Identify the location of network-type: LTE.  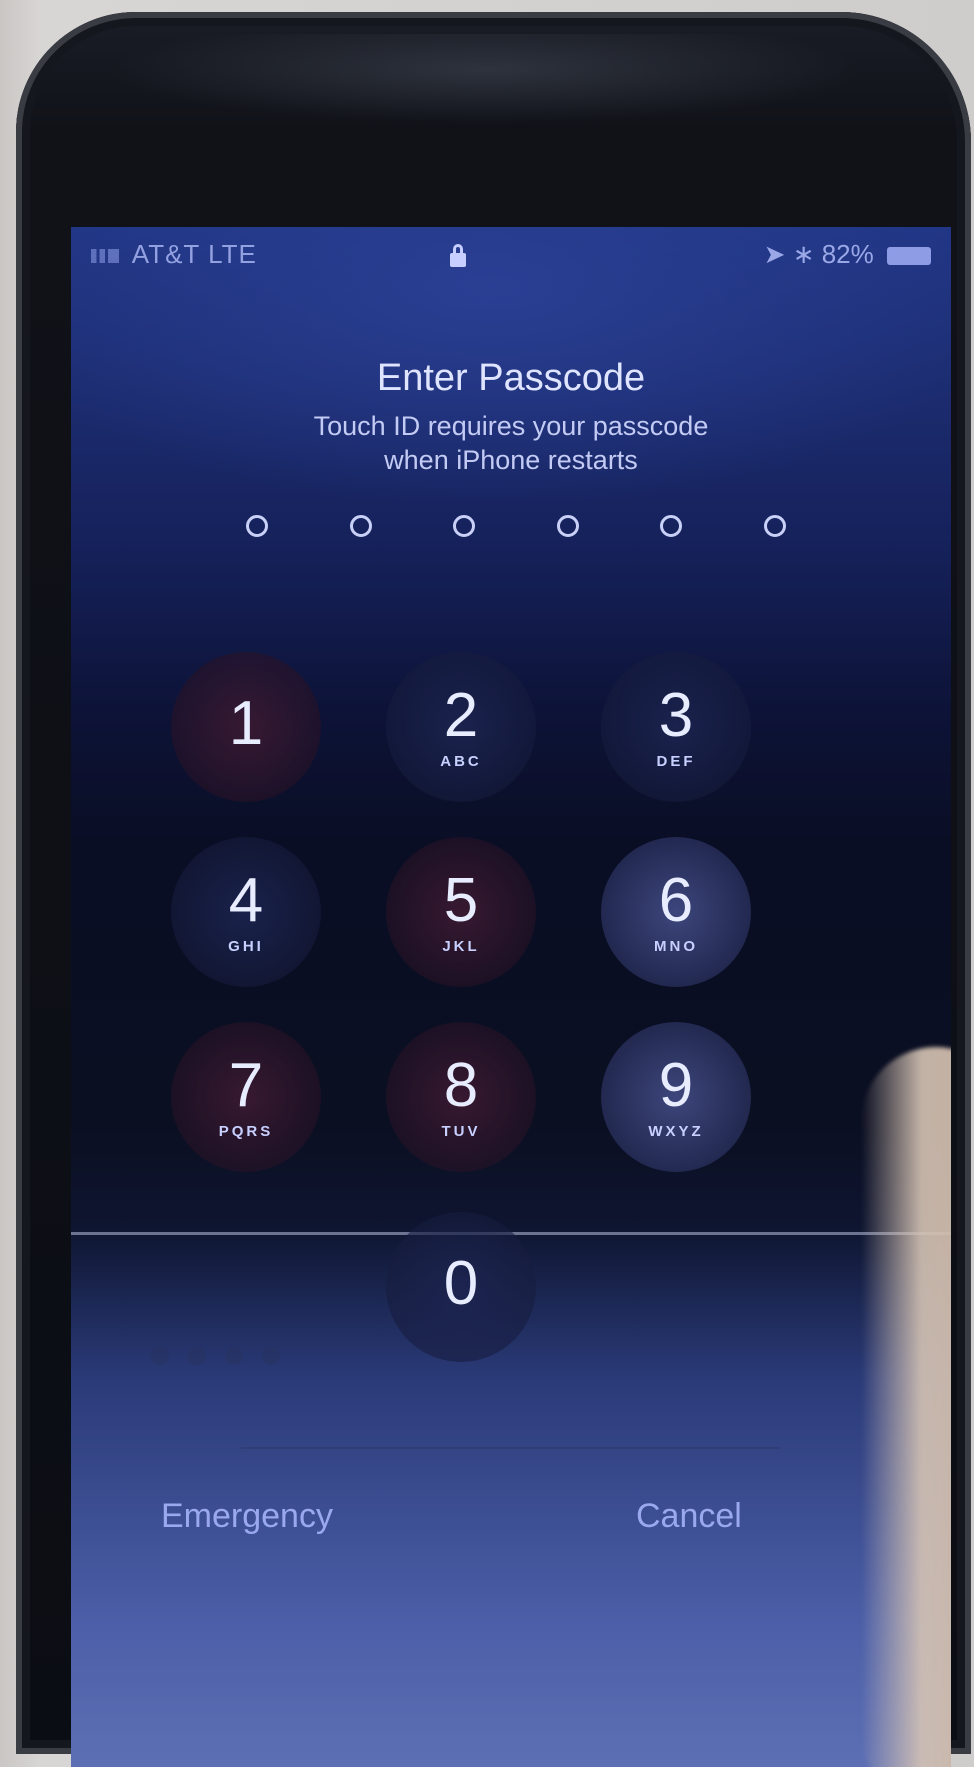
(232, 254).